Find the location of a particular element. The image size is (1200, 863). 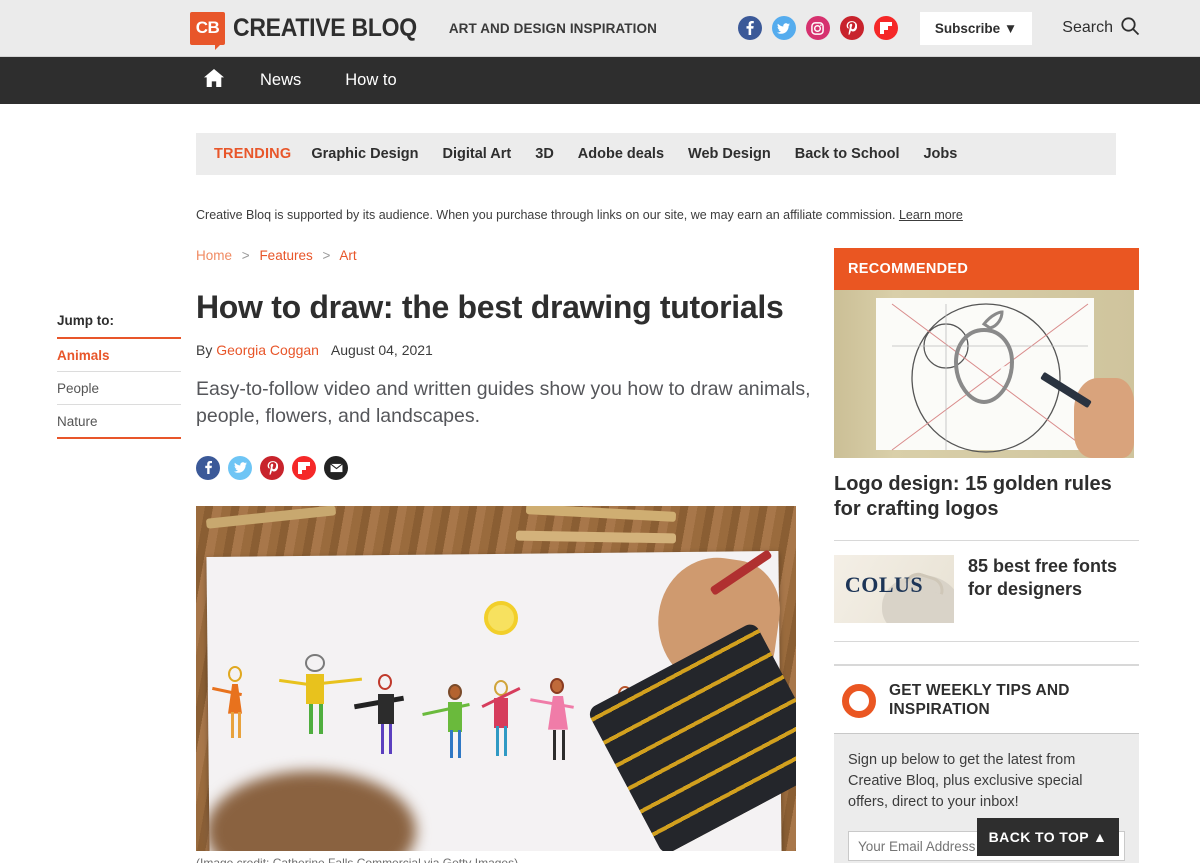

recommended-secondary-title: 85 best free fonts for designers is located at coordinates (1053, 589).